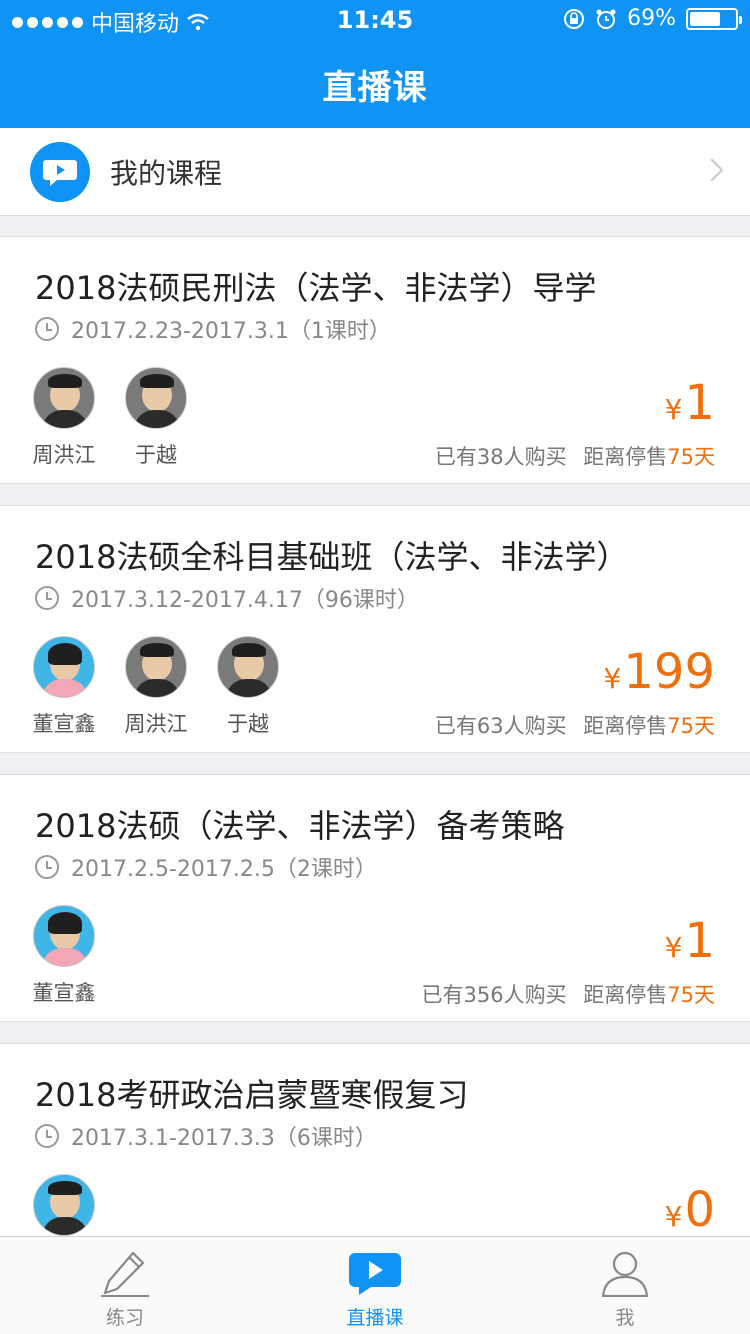 The height and width of the screenshot is (1334, 750). Describe the element at coordinates (494, 995) in the screenshot. I see `bought-count: 已有356人购买` at that location.